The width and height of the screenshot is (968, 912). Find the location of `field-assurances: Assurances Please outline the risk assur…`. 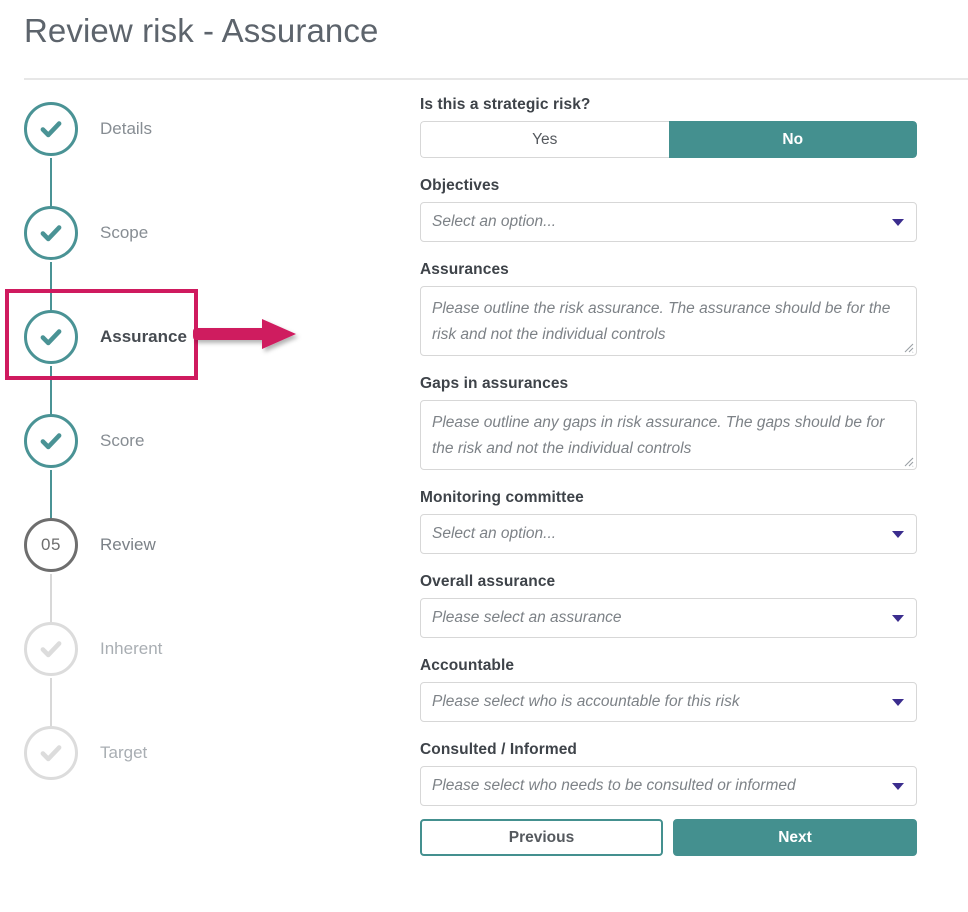

field-assurances: Assurances Please outline the risk assur… is located at coordinates (668, 308).